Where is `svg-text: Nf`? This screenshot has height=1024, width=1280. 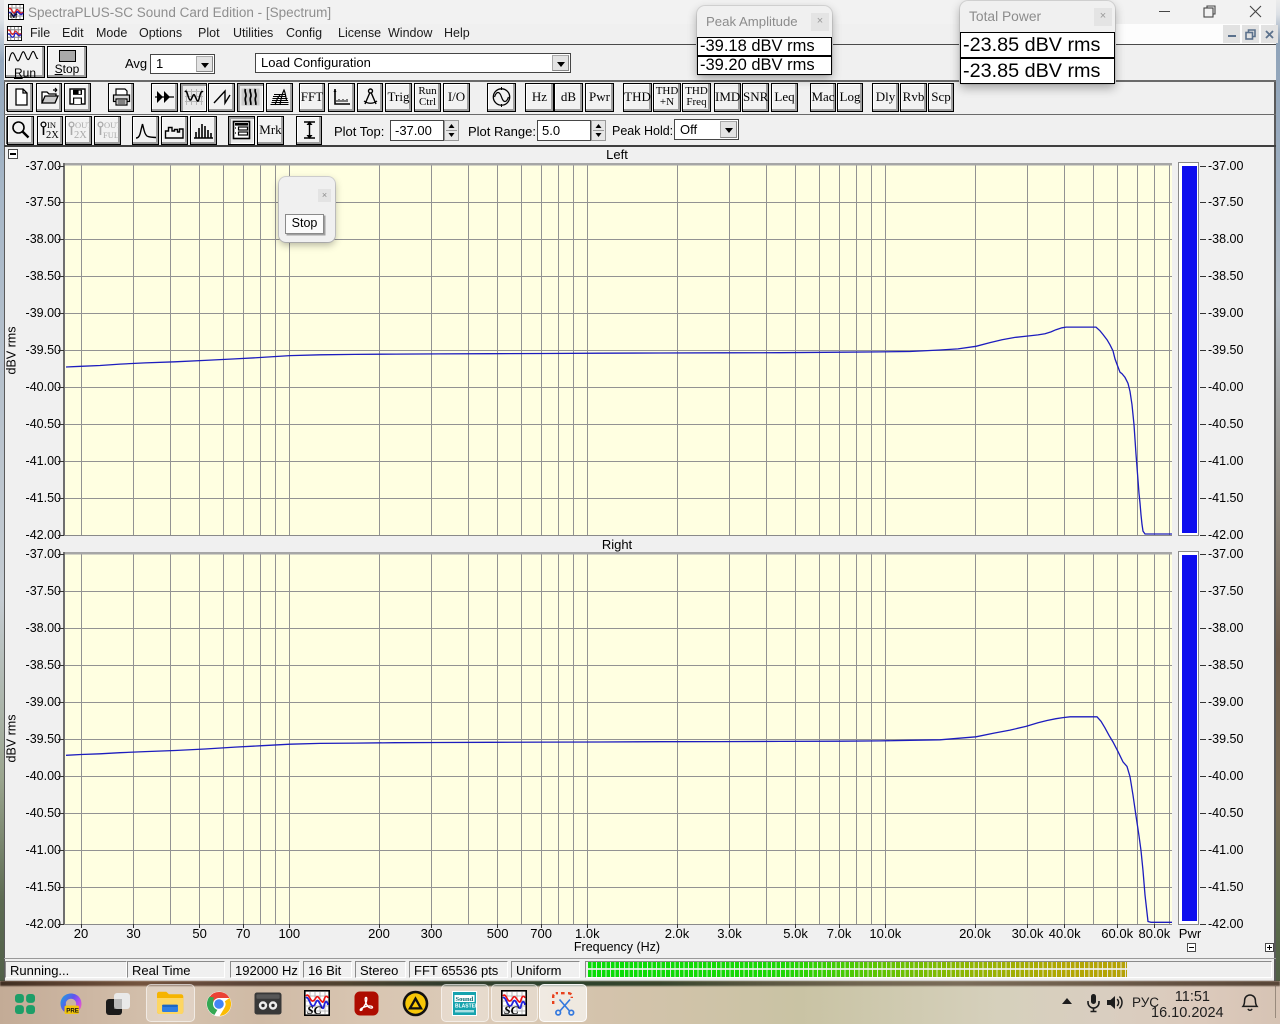
svg-text: Nf is located at coordinates (14, 16).